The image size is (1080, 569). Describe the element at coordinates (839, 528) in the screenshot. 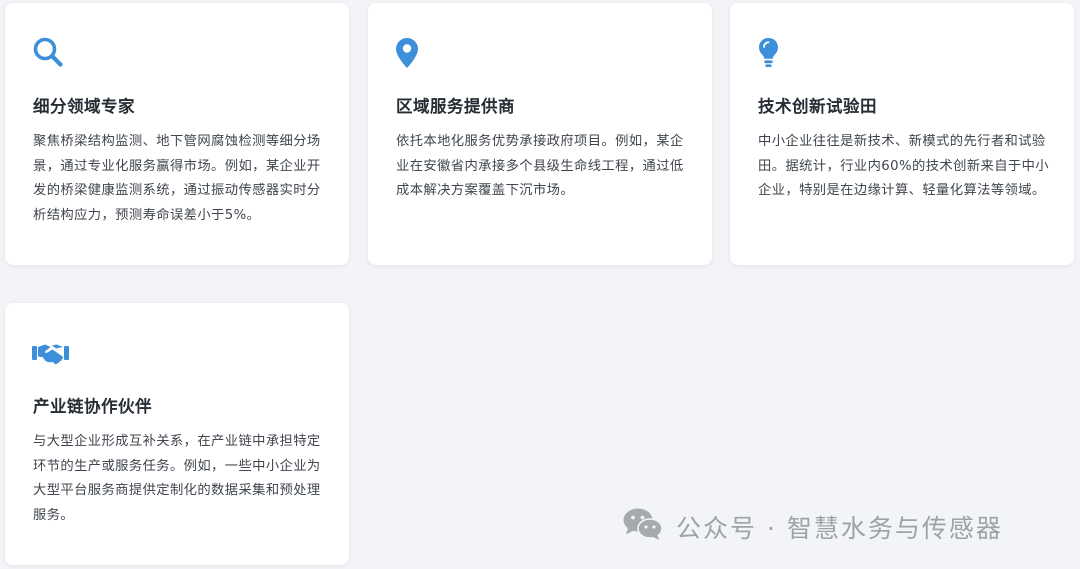

I see `watermark-text: 公众号 · 智慧水务与传感器` at that location.